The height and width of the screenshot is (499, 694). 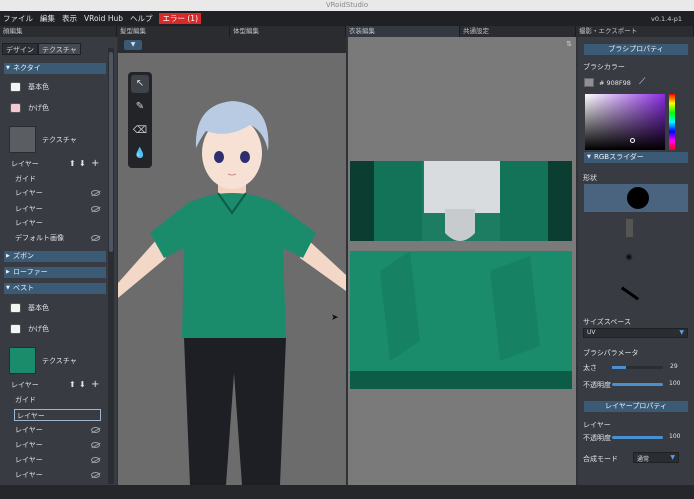 What do you see at coordinates (675, 436) in the screenshot?
I see `layer-opacity-value: 100` at bounding box center [675, 436].